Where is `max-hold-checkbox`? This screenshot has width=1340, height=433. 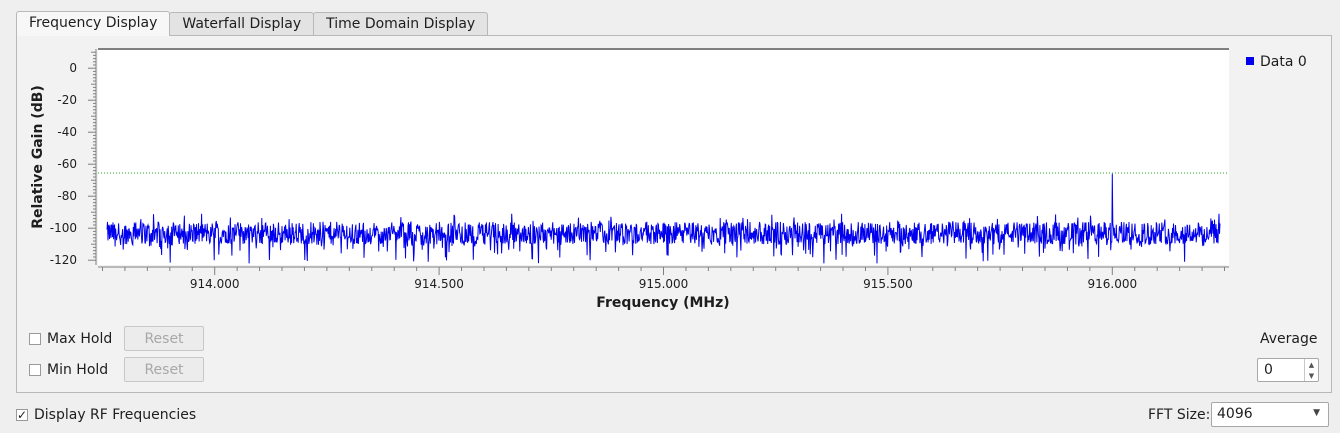 max-hold-checkbox is located at coordinates (35, 339).